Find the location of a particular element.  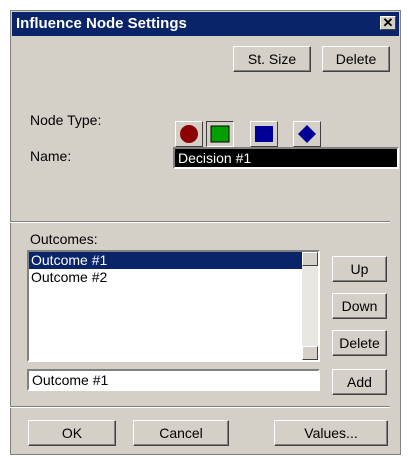

blue-diamond-icon is located at coordinates (307, 134).